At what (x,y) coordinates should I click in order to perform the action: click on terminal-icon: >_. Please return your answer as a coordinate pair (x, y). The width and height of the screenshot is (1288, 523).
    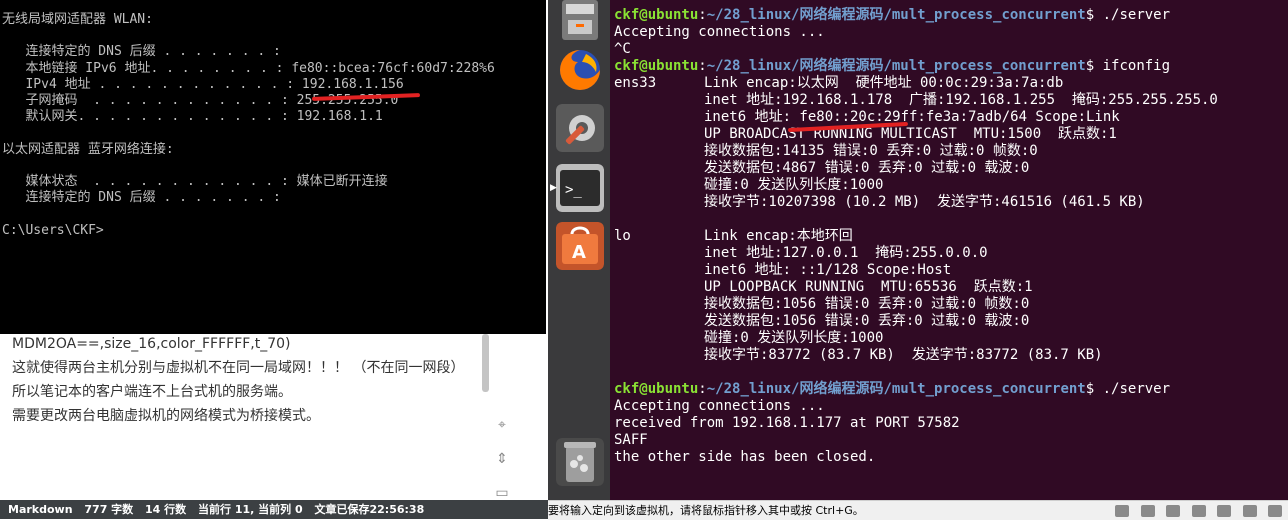
    Looking at the image, I should click on (580, 188).